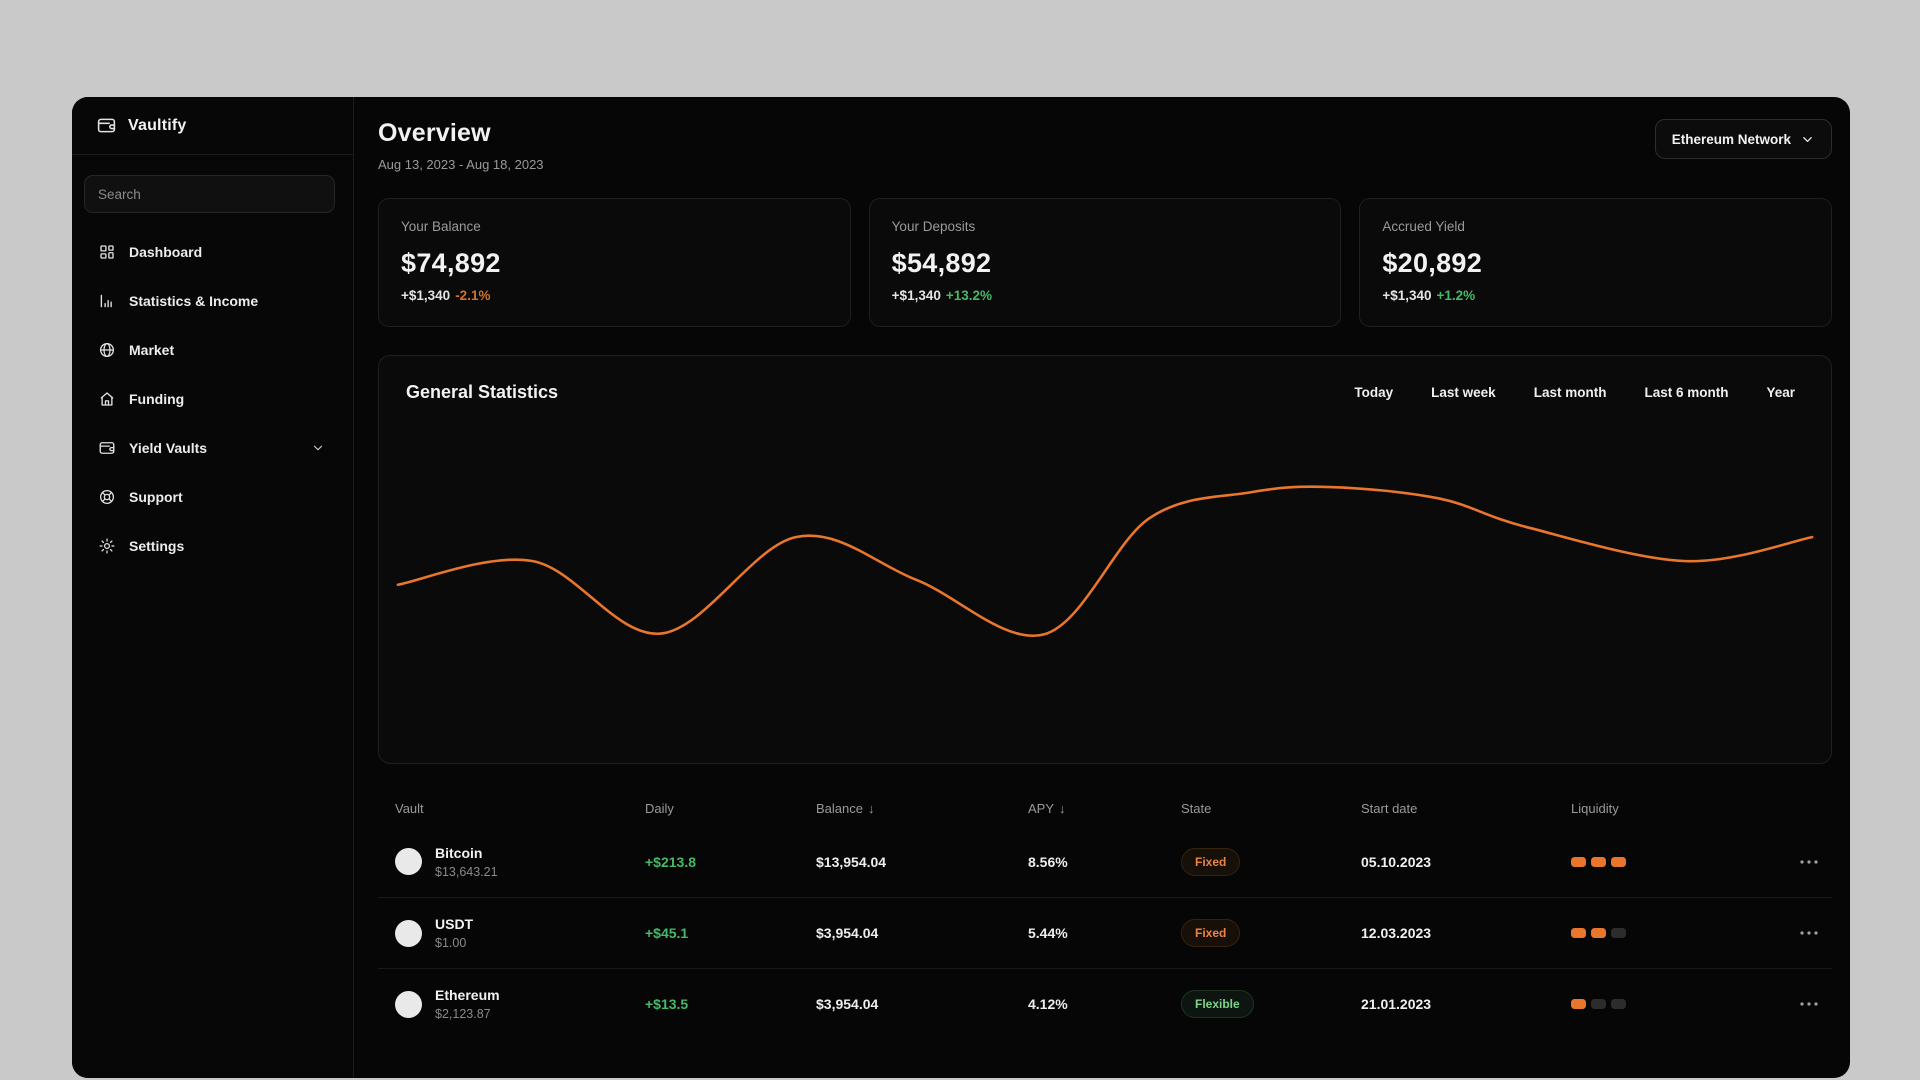 Image resolution: width=1920 pixels, height=1080 pixels. I want to click on change-percent: -2.1%, so click(473, 295).